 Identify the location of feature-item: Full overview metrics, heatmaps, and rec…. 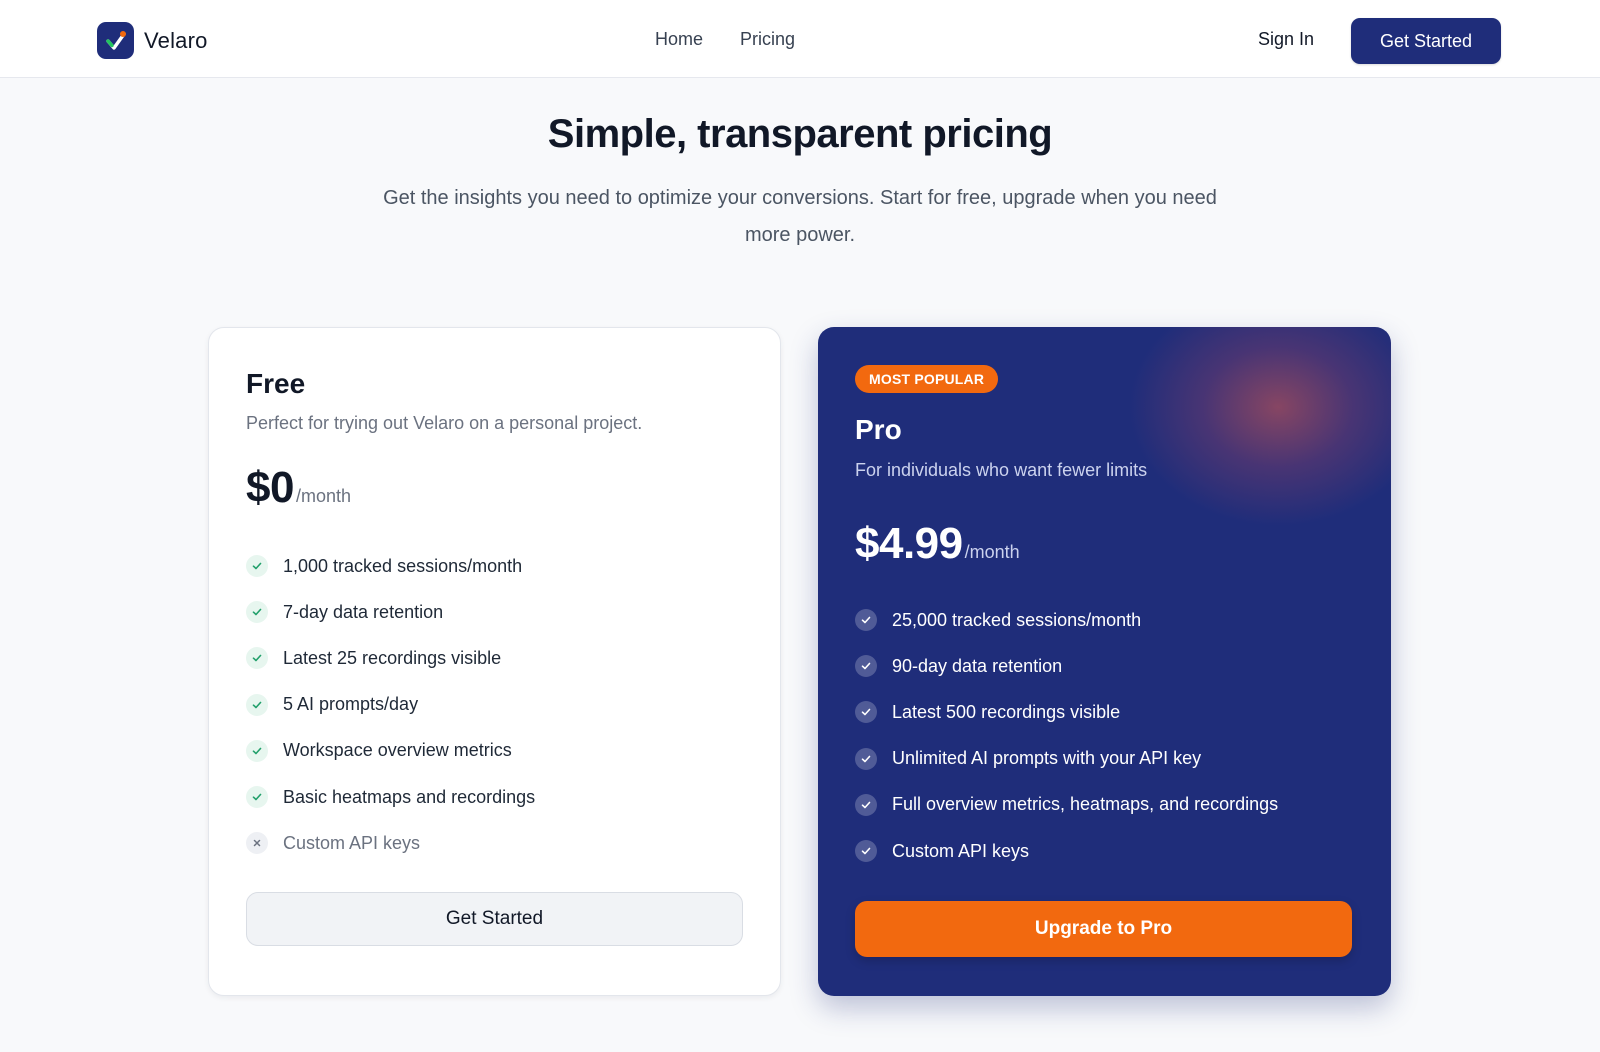
(1066, 805).